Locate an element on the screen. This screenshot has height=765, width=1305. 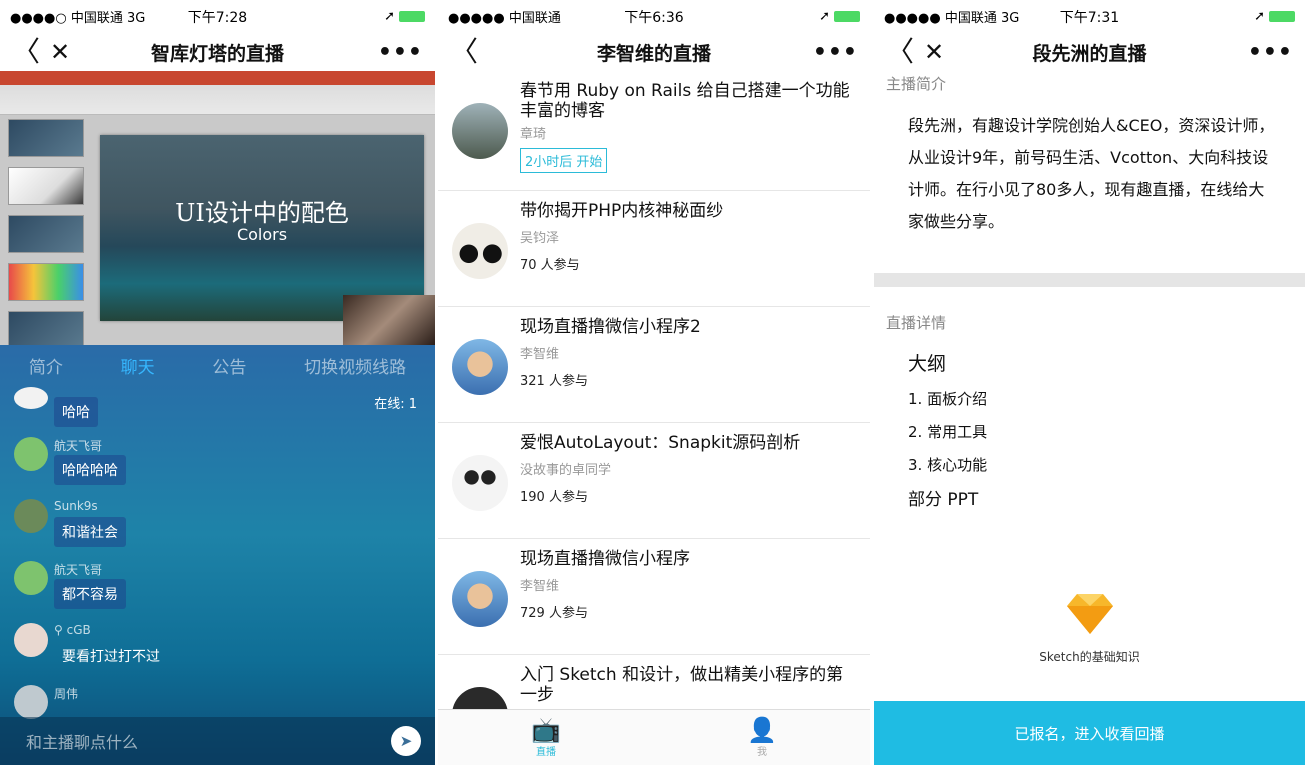
search-icon: ⚲ is located at coordinates (58, 630).